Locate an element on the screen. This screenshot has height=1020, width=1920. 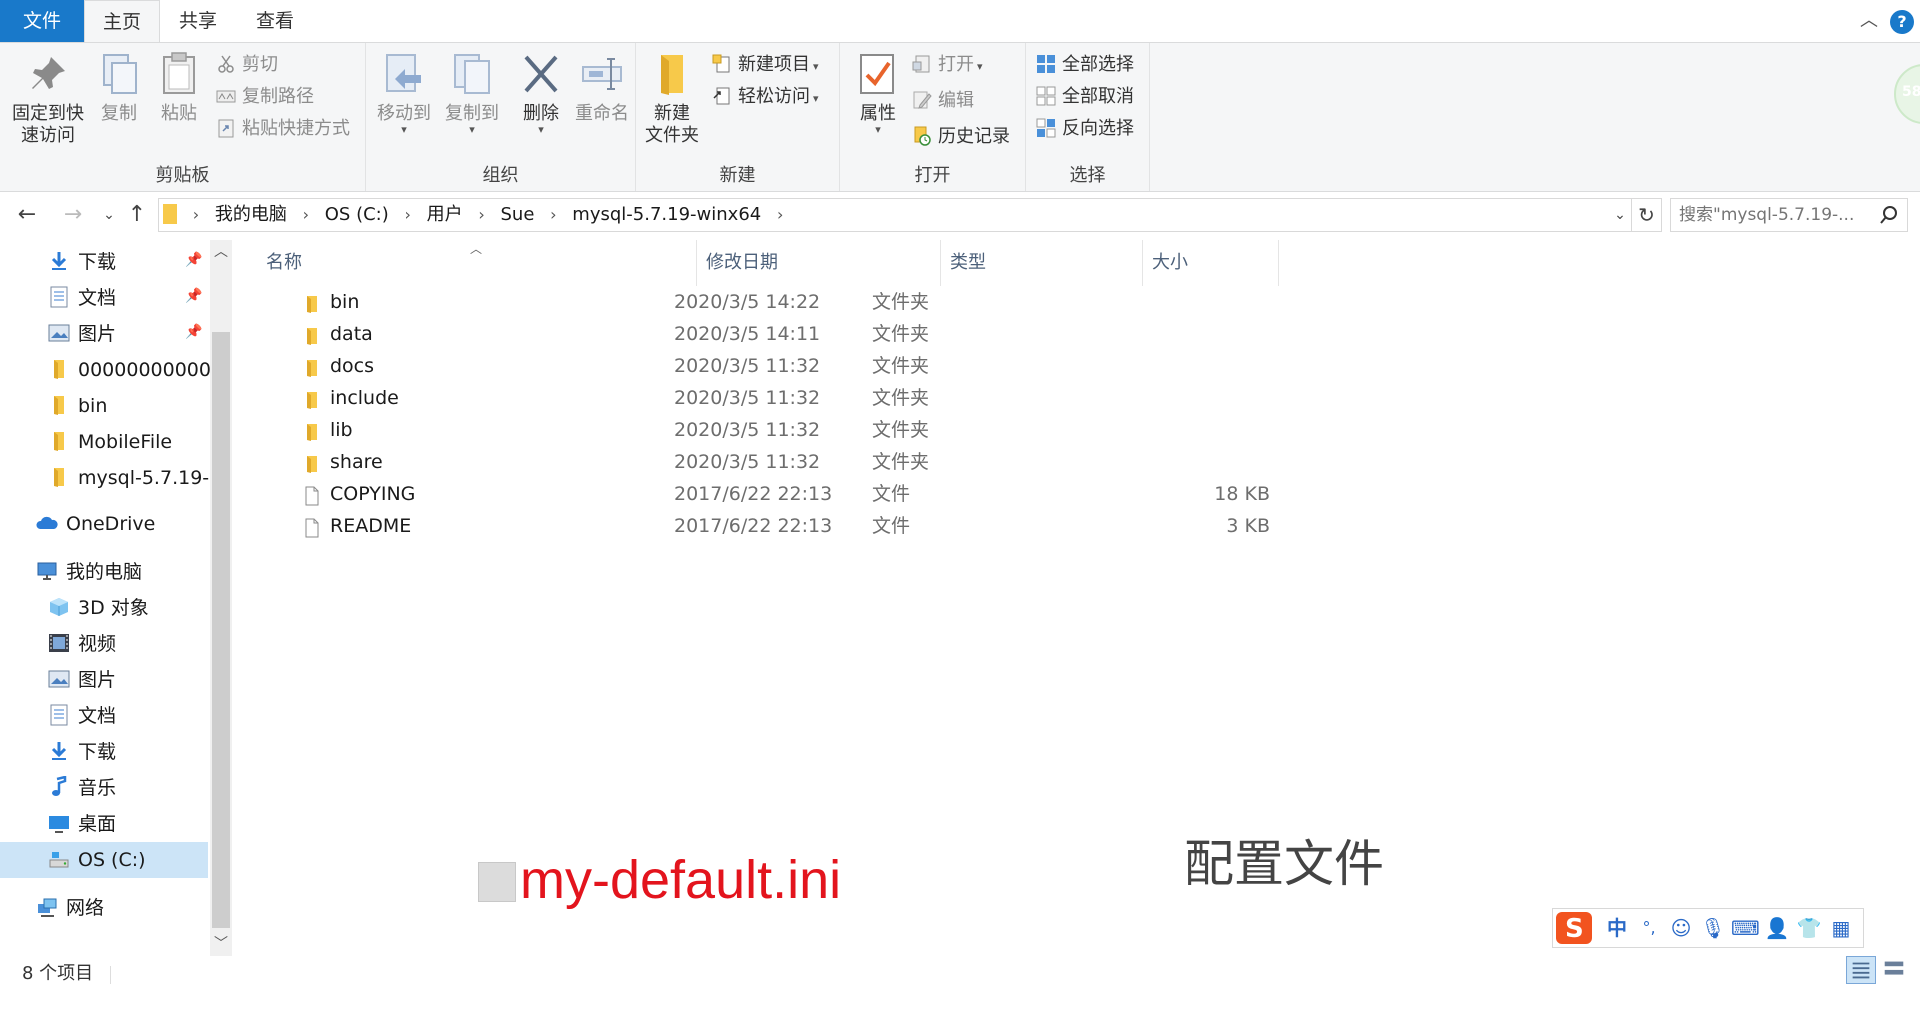
nav-item-documents-pc: 文档 is located at coordinates (82, 716).